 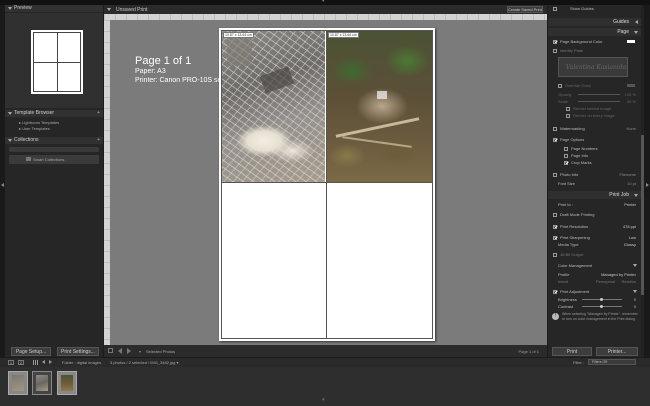 What do you see at coordinates (594, 306) in the screenshot?
I see `contrast-row: Contrast 0` at bounding box center [594, 306].